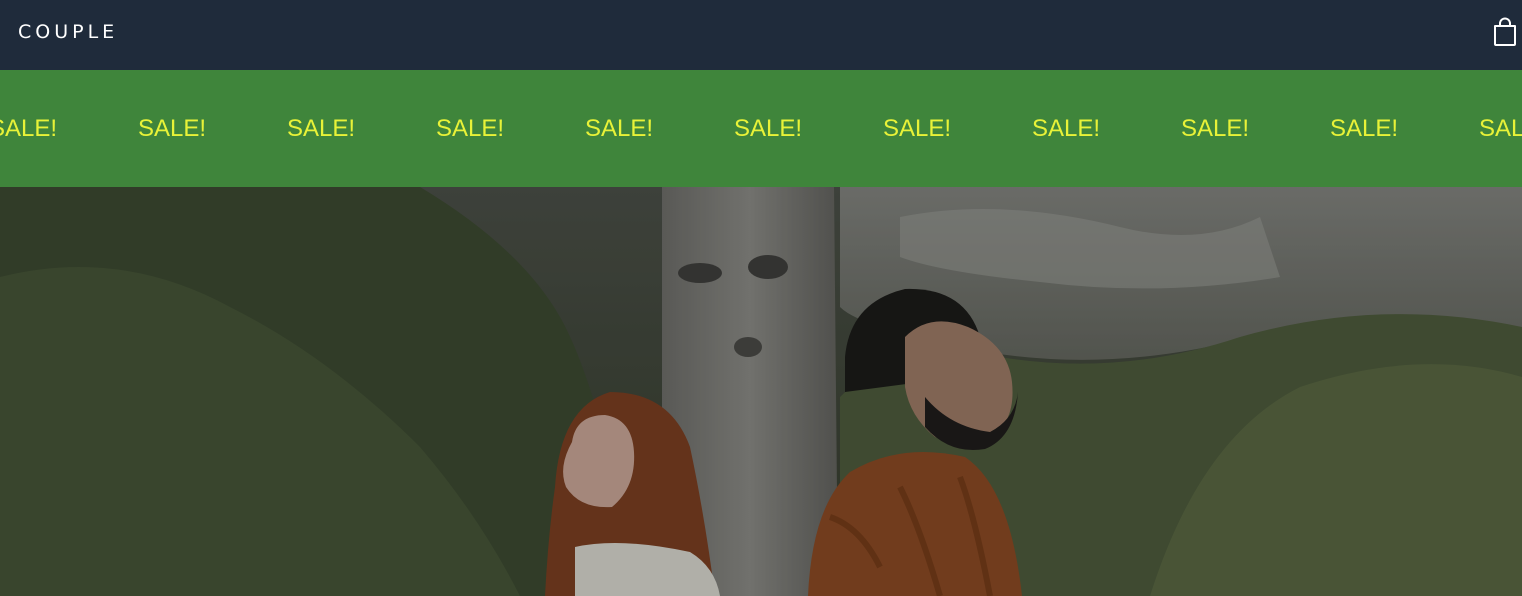 The height and width of the screenshot is (596, 1522). Describe the element at coordinates (761, 35) in the screenshot. I see `site-header: COUPLE` at that location.